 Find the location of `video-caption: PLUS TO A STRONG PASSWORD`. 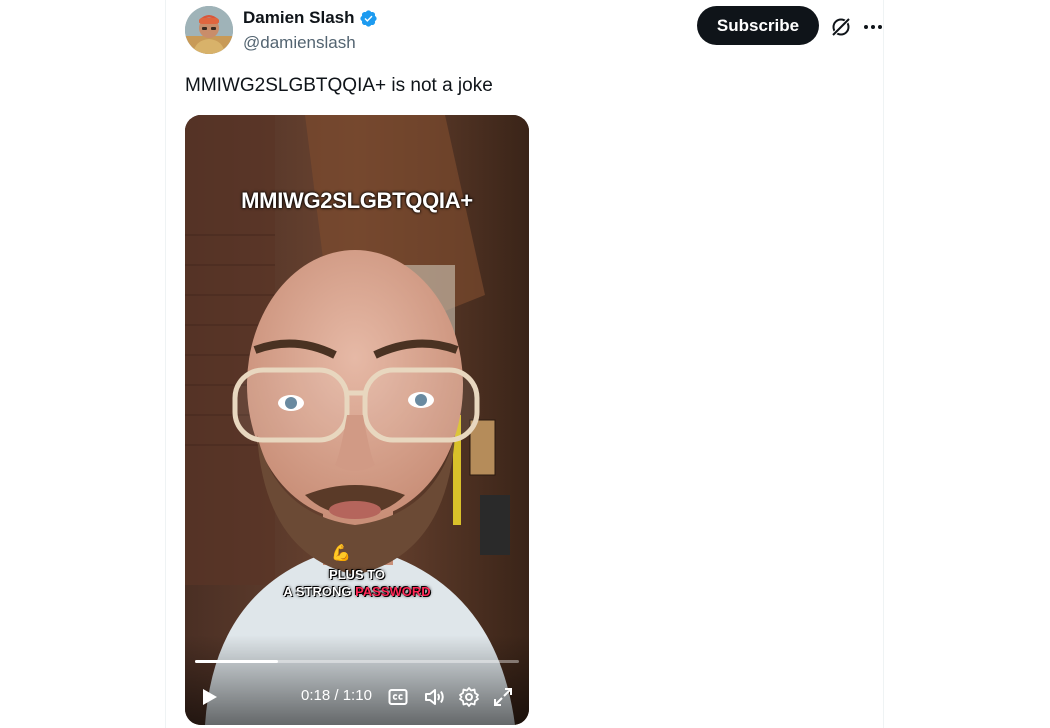

video-caption: PLUS TO A STRONG PASSWORD is located at coordinates (357, 583).